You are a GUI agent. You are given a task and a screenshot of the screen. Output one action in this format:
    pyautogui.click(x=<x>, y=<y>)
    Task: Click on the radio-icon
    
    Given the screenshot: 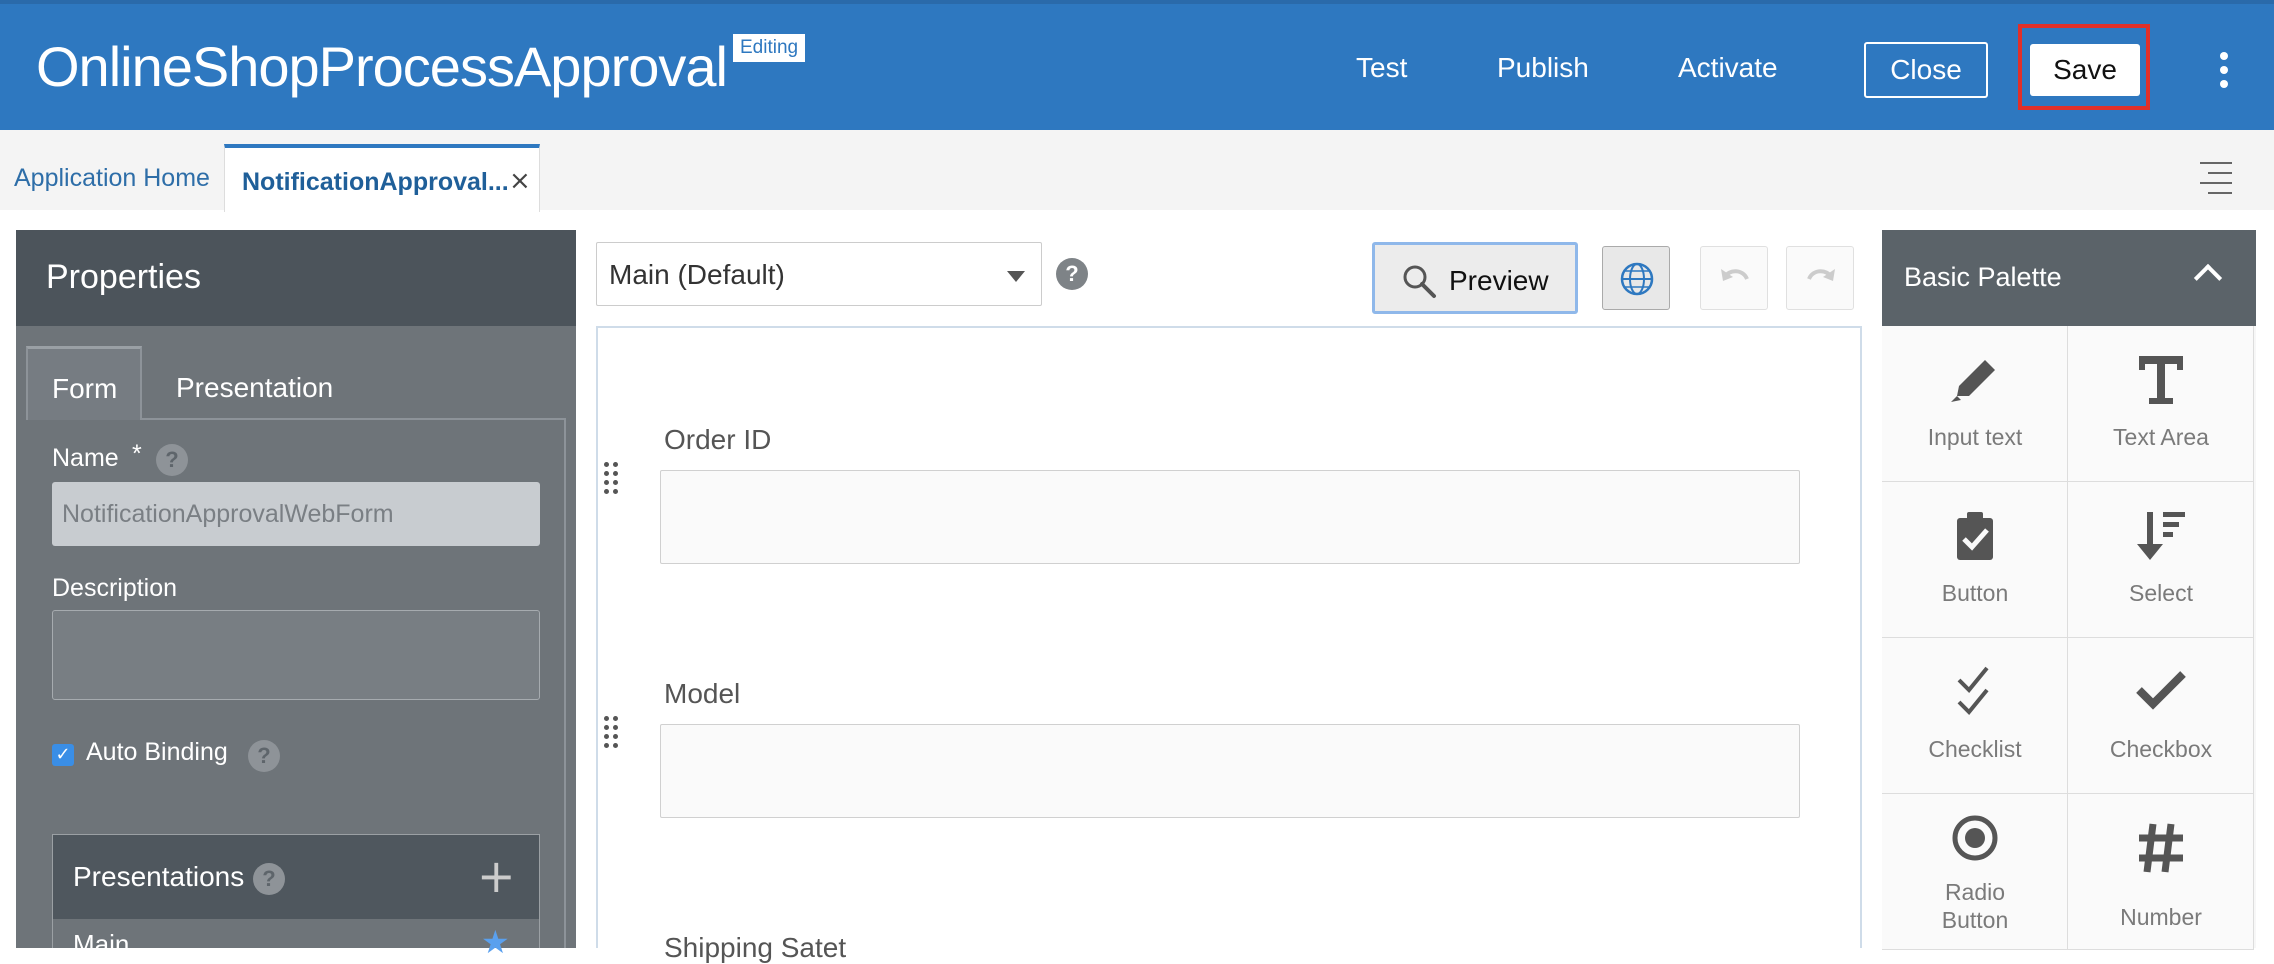 What is the action you would take?
    pyautogui.click(x=1975, y=838)
    